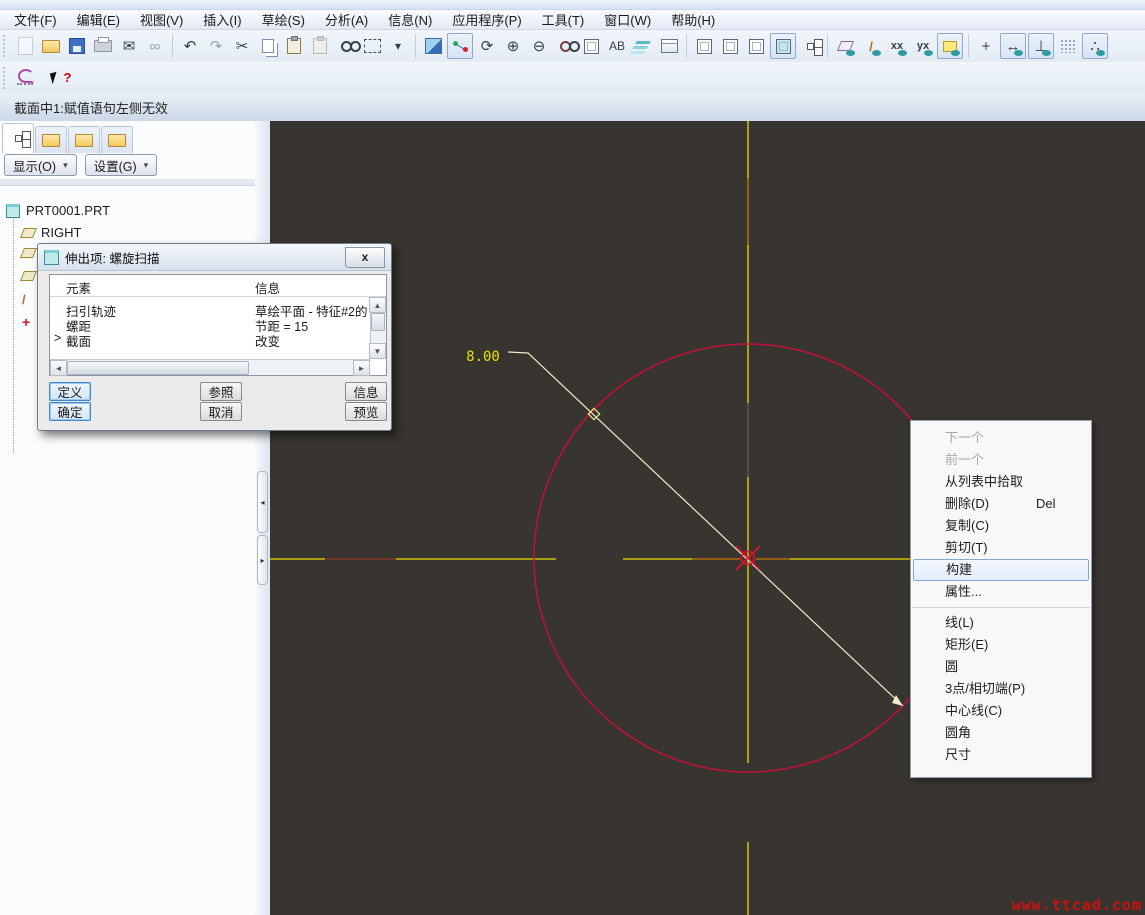 The width and height of the screenshot is (1145, 915). I want to click on zoom-out-icon: ⊖, so click(539, 46).